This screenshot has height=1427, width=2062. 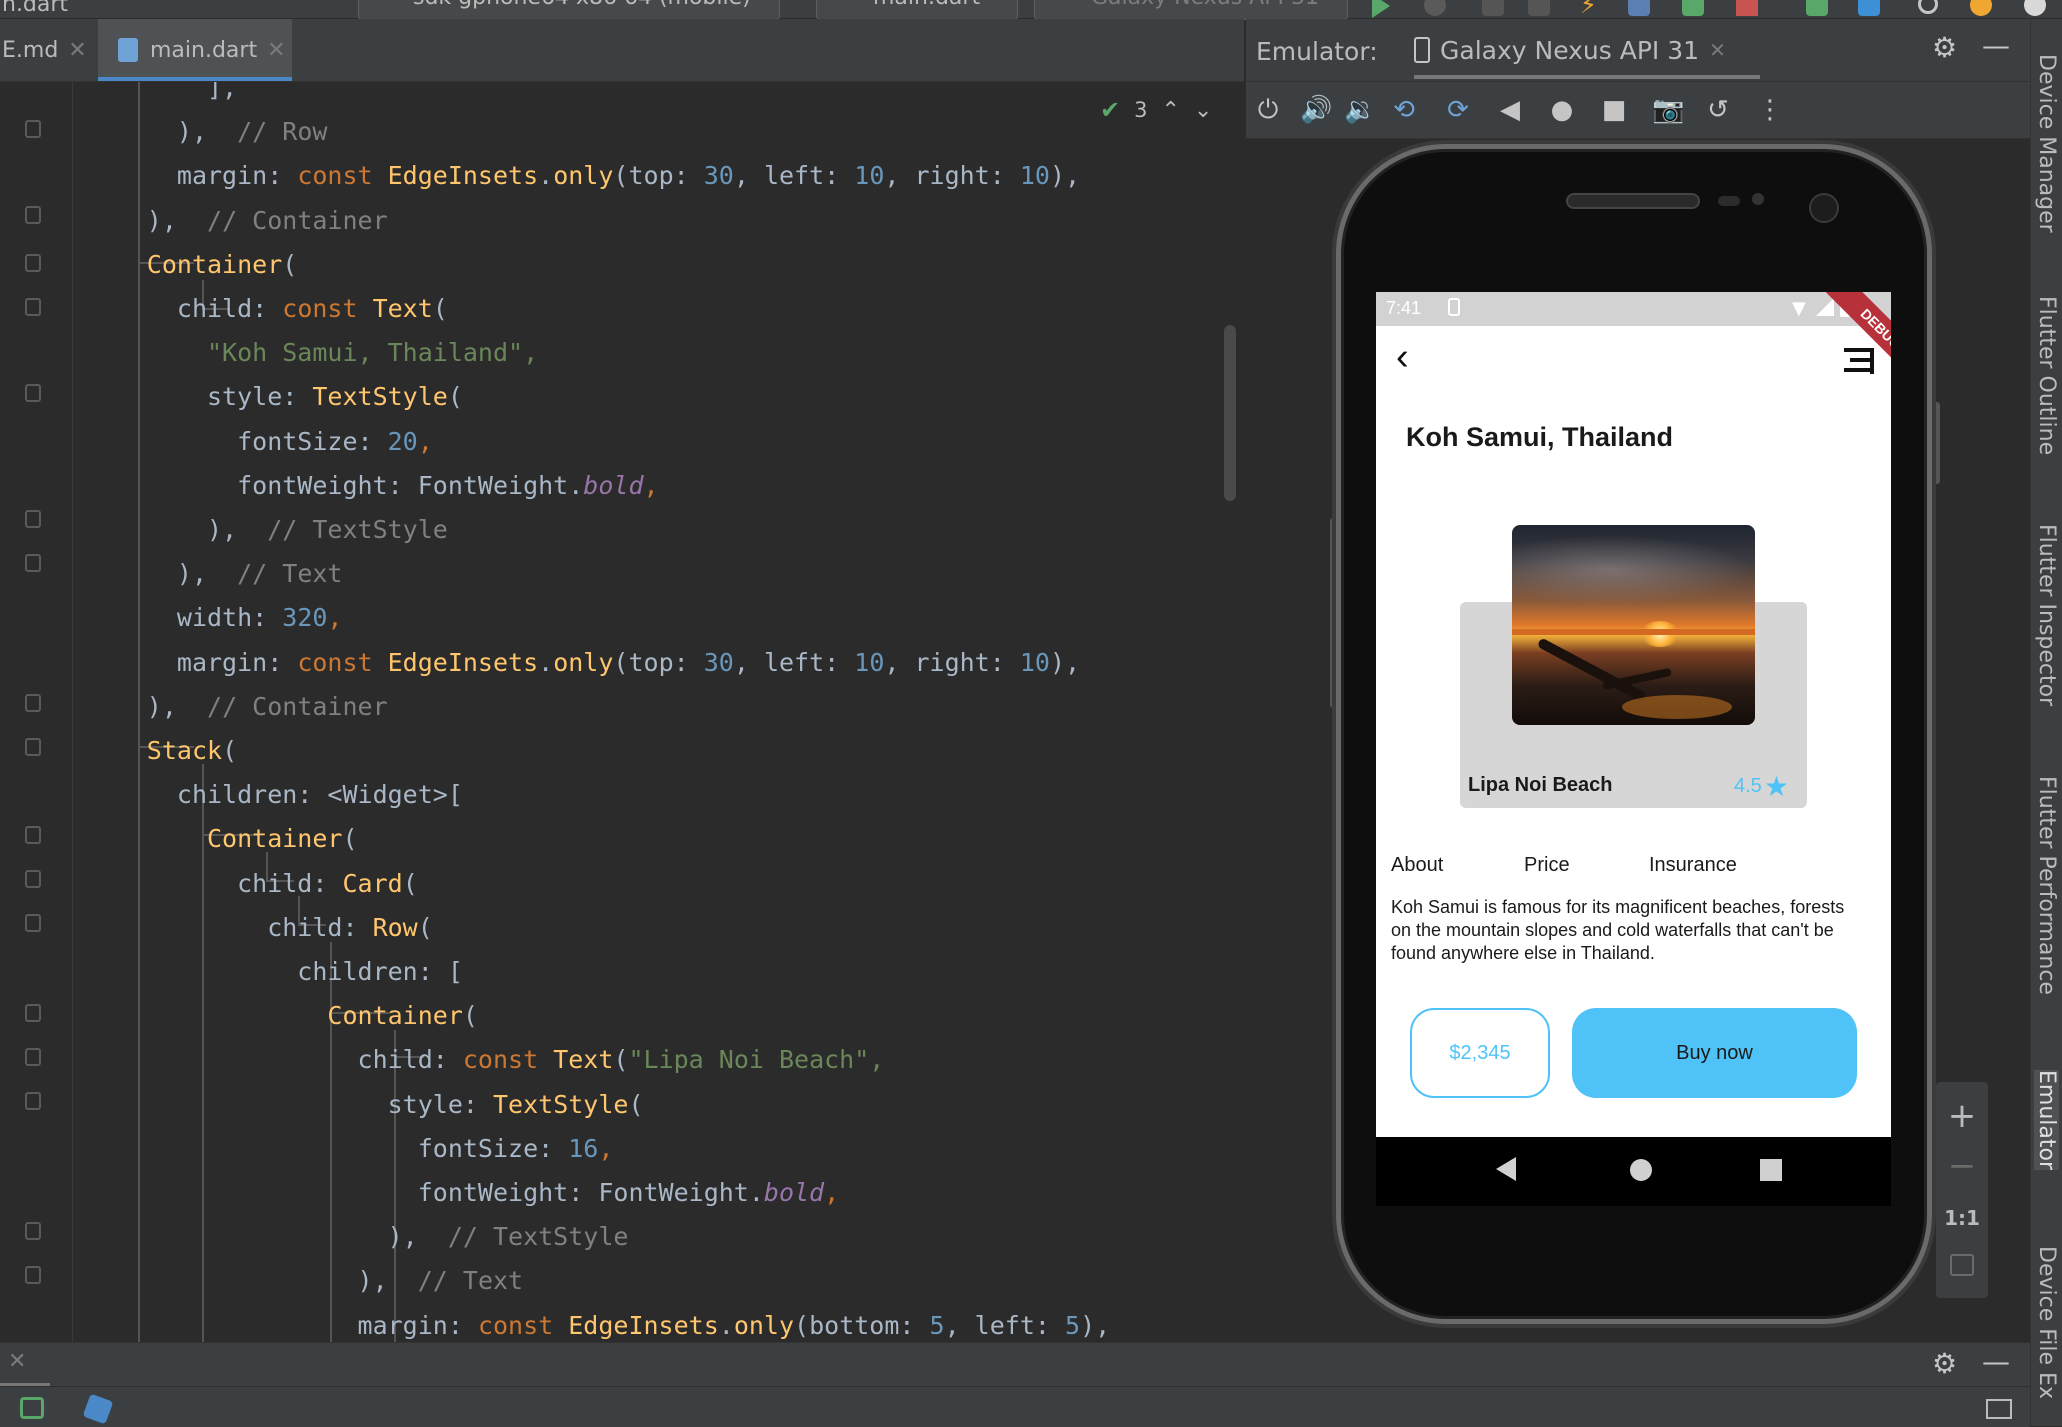 What do you see at coordinates (1591, 8) in the screenshot?
I see `hot-reload-icon: ⚡` at bounding box center [1591, 8].